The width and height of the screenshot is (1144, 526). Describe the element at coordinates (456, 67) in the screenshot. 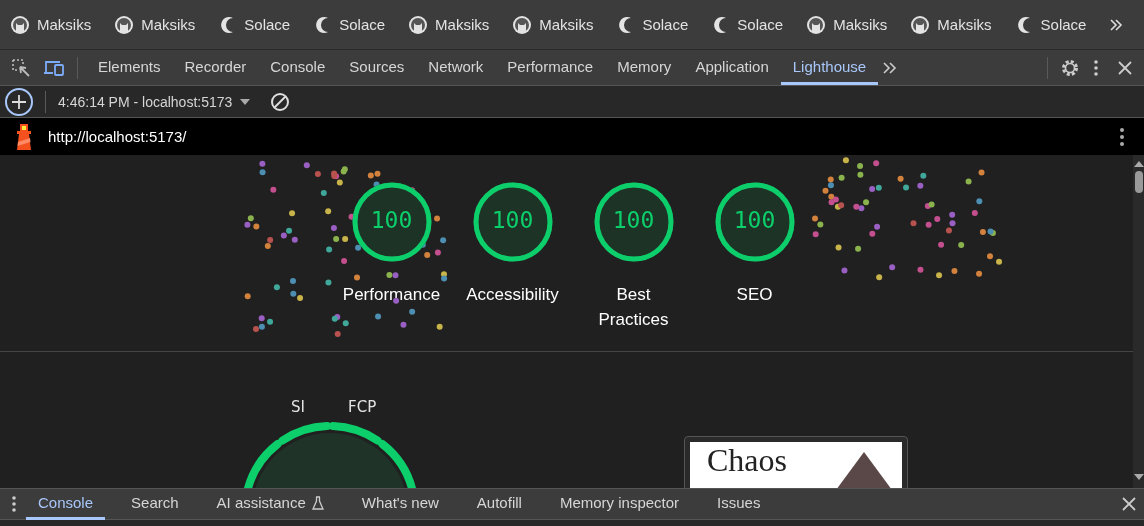

I see `panel-tab: Network` at that location.